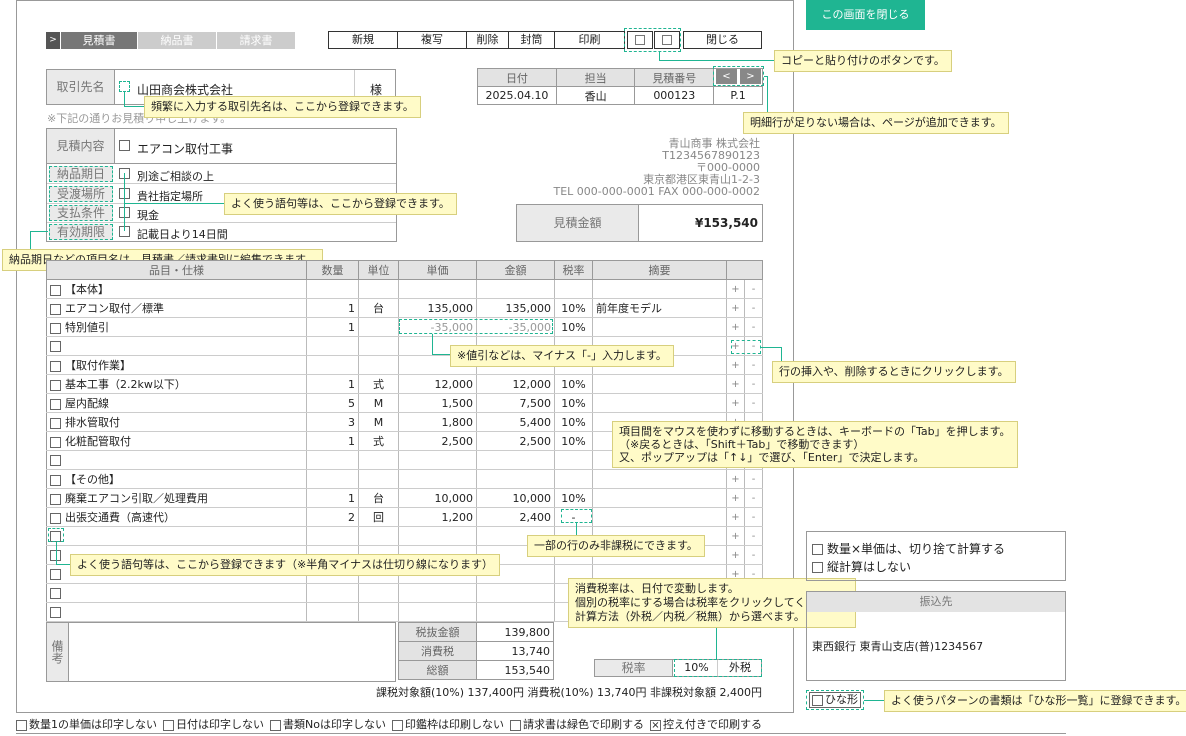 The image size is (1186, 736). I want to click on item-price-cell: 1,500, so click(437, 403).